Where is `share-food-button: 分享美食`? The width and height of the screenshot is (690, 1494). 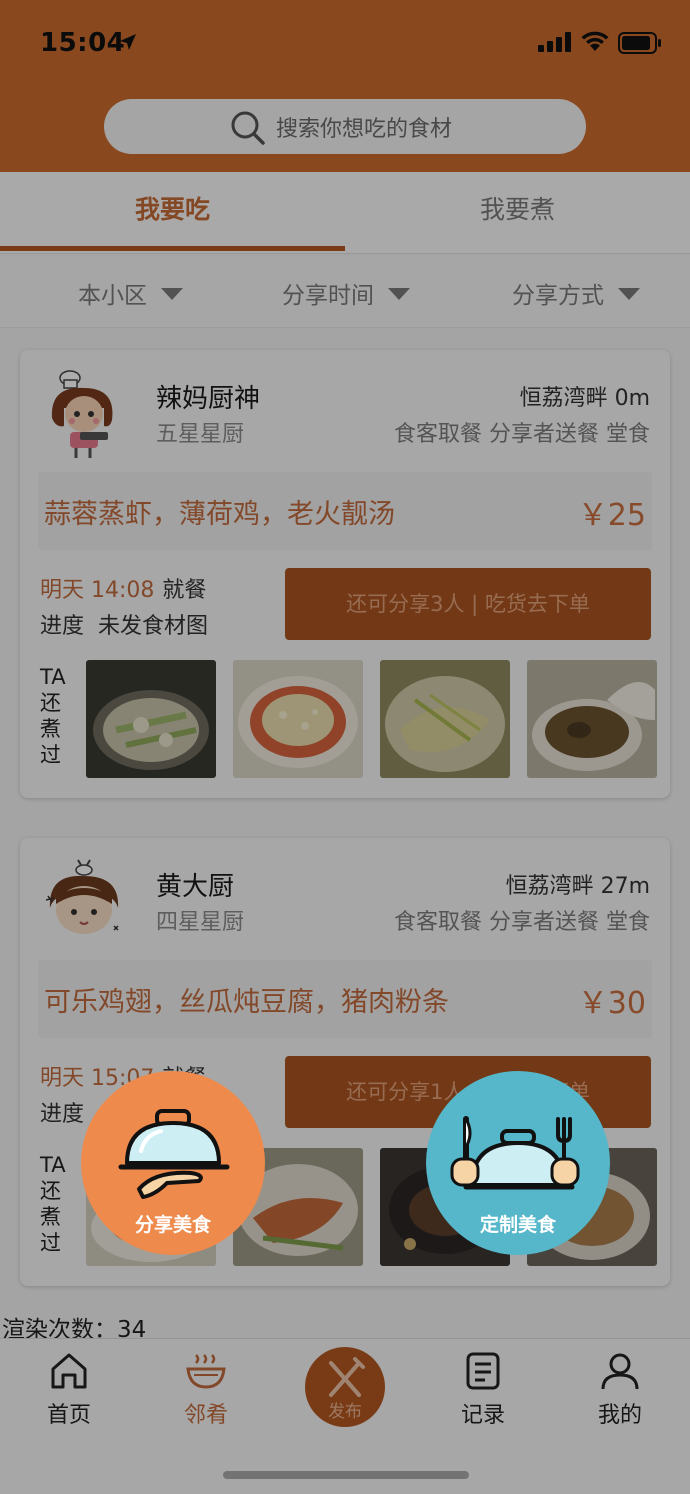 share-food-button: 分享美食 is located at coordinates (173, 1163).